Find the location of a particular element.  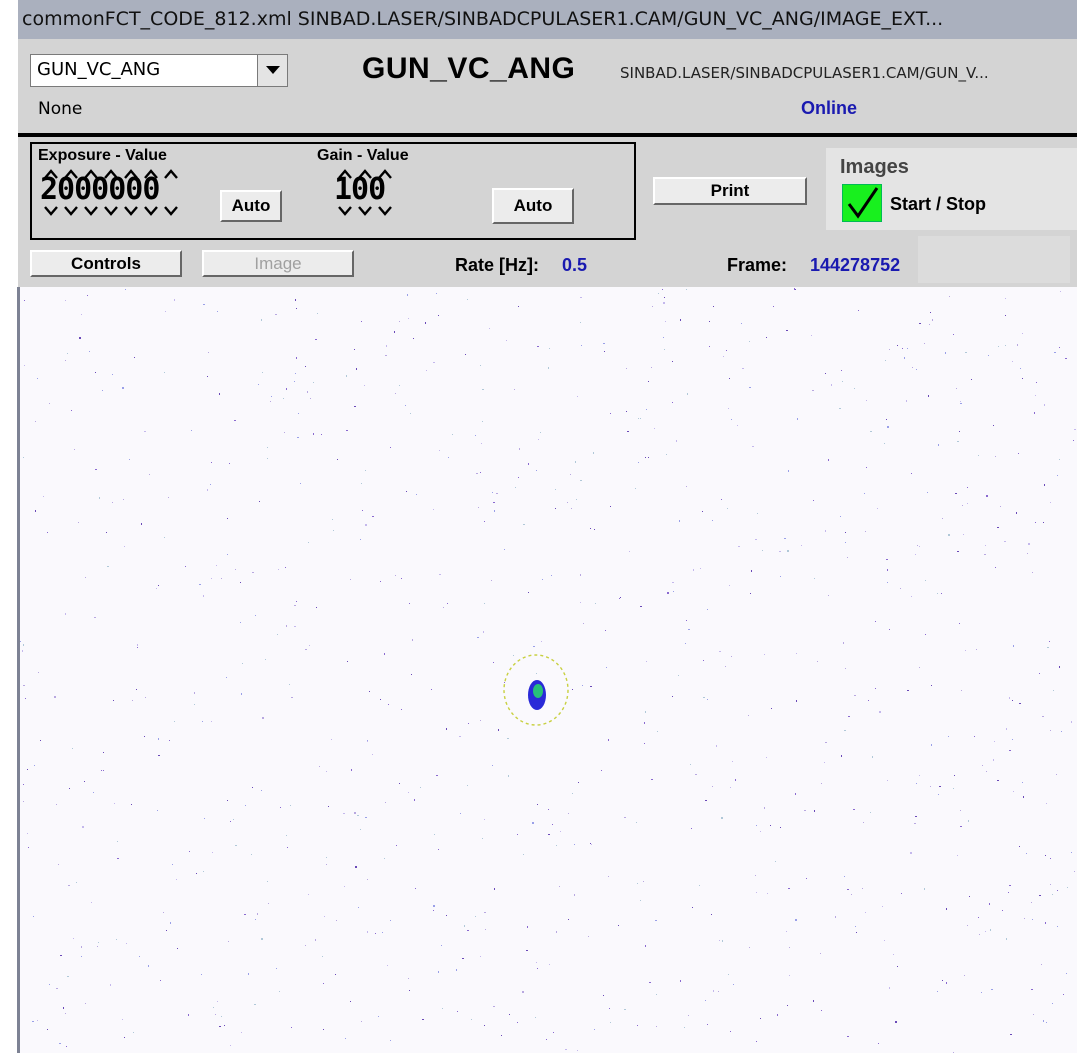

gain-auto-button: Auto is located at coordinates (533, 206).